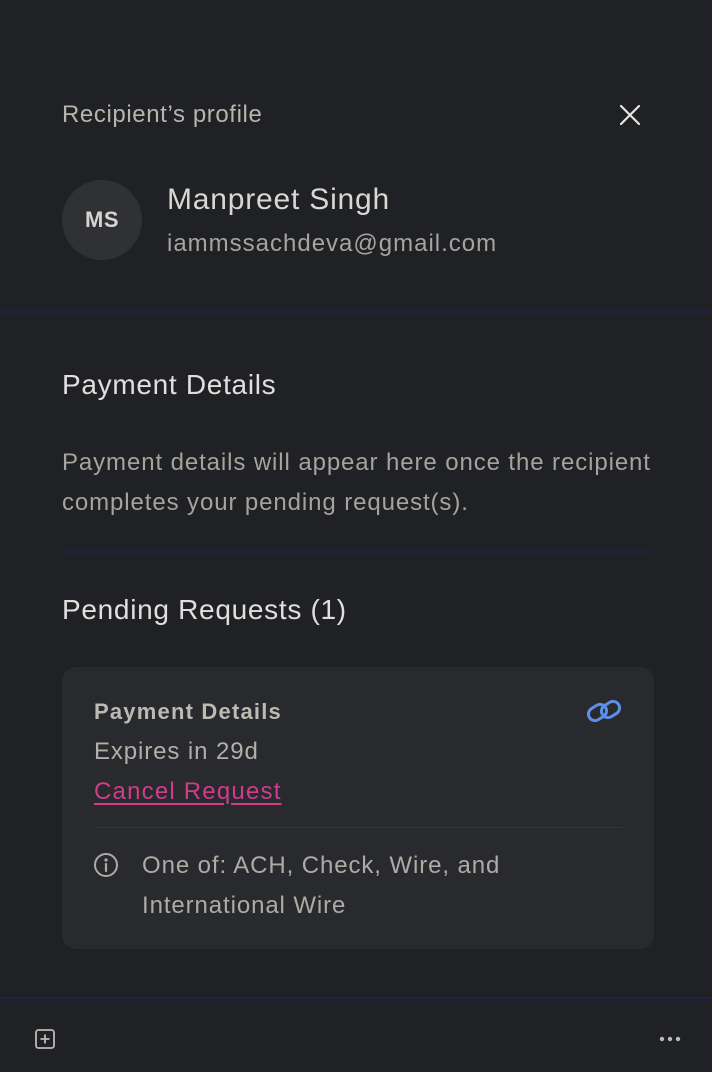 The image size is (712, 1072). I want to click on cancel-request-link: Cancel Request, so click(188, 792).